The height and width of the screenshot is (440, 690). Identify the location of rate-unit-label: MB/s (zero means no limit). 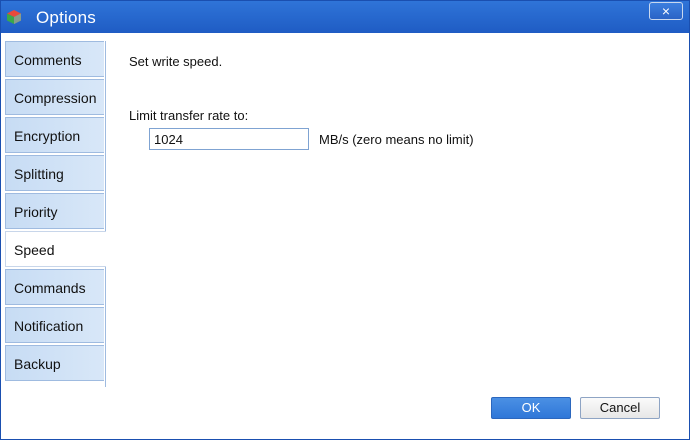
(396, 139).